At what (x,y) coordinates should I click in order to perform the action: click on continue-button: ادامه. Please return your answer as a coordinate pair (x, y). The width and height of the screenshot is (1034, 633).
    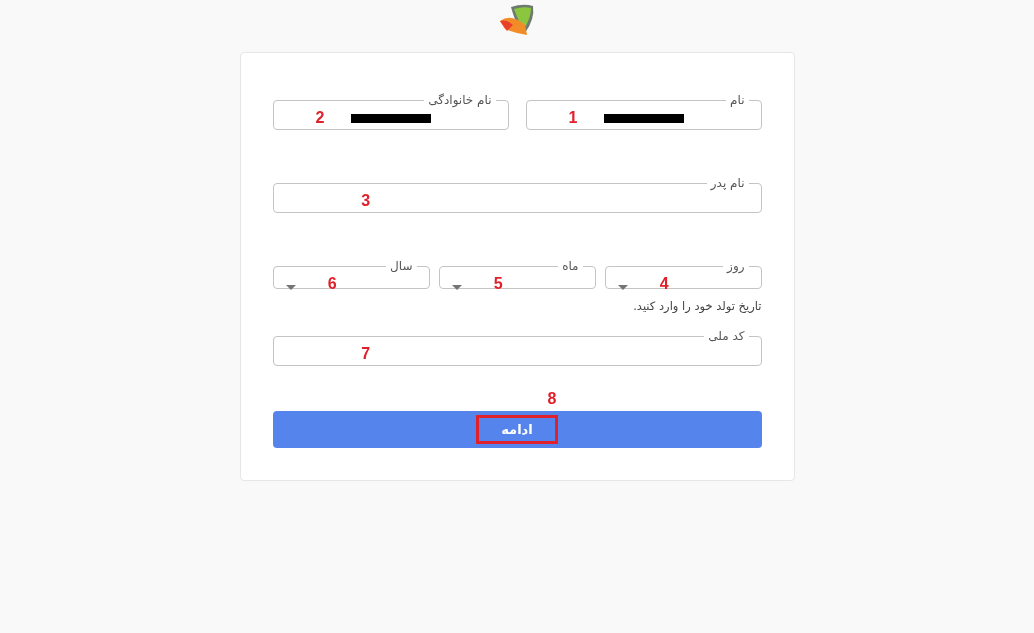
    Looking at the image, I should click on (517, 429).